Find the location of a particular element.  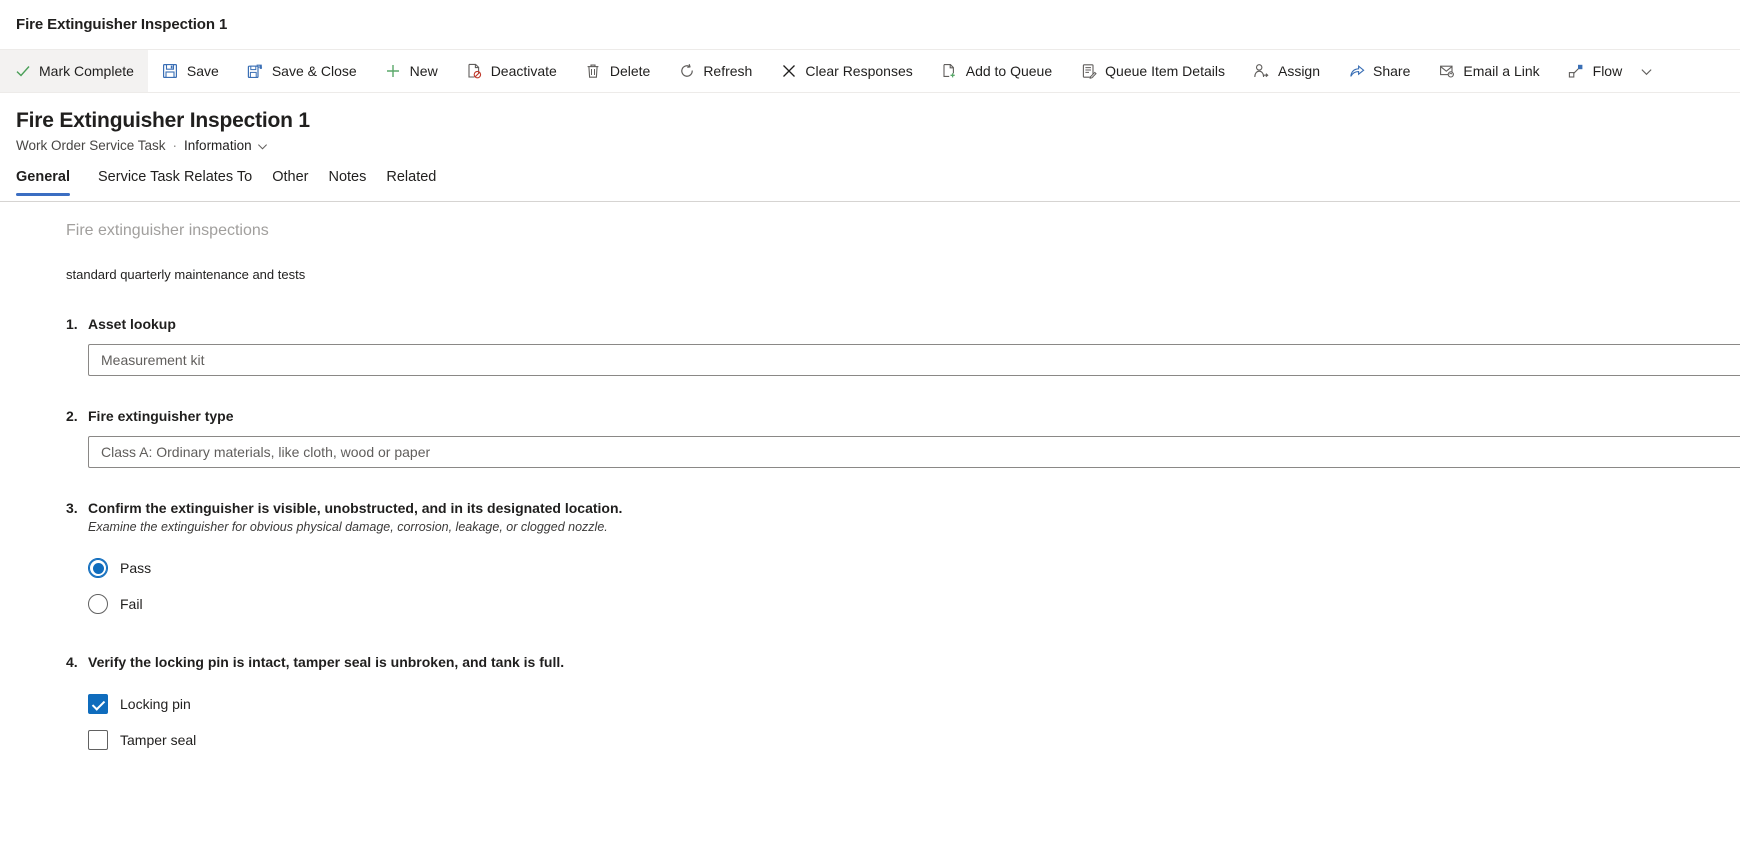

question-number: 1. is located at coordinates (72, 324).